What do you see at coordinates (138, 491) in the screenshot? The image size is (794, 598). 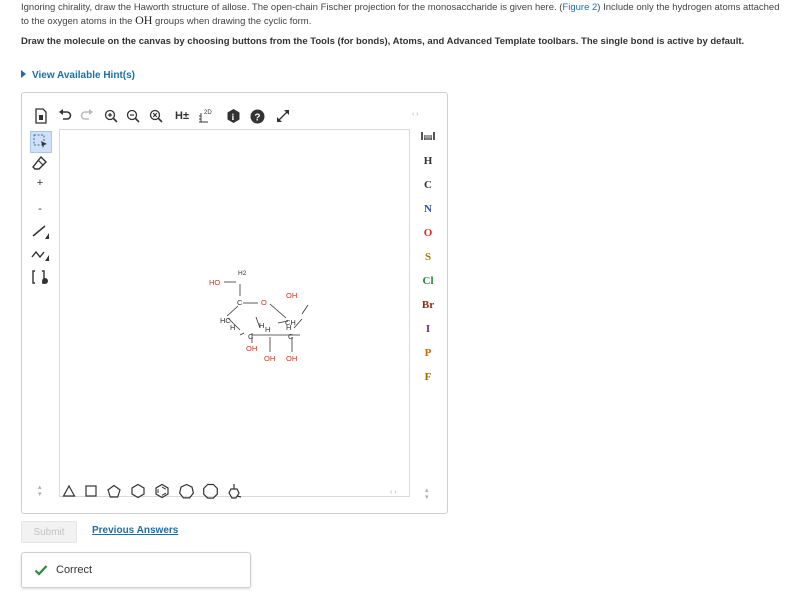 I see `cyclohexane-icon` at bounding box center [138, 491].